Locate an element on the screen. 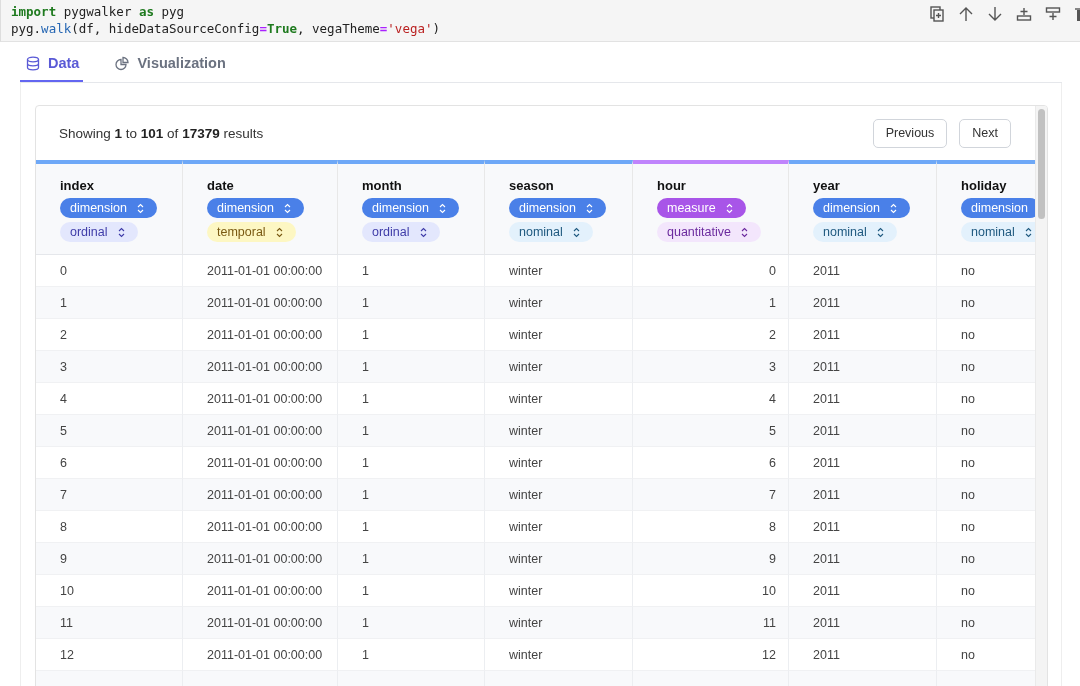 The image size is (1080, 686). arrow-up-icon is located at coordinates (966, 14).